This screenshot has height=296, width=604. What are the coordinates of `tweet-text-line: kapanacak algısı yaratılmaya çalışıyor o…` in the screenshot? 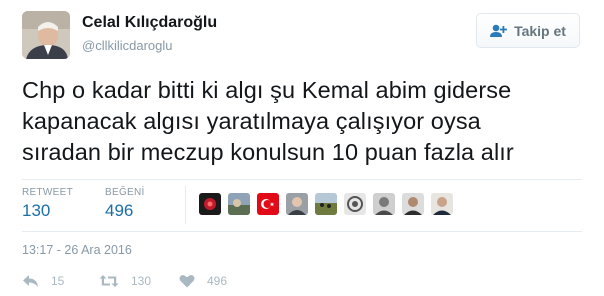 It's located at (251, 121).